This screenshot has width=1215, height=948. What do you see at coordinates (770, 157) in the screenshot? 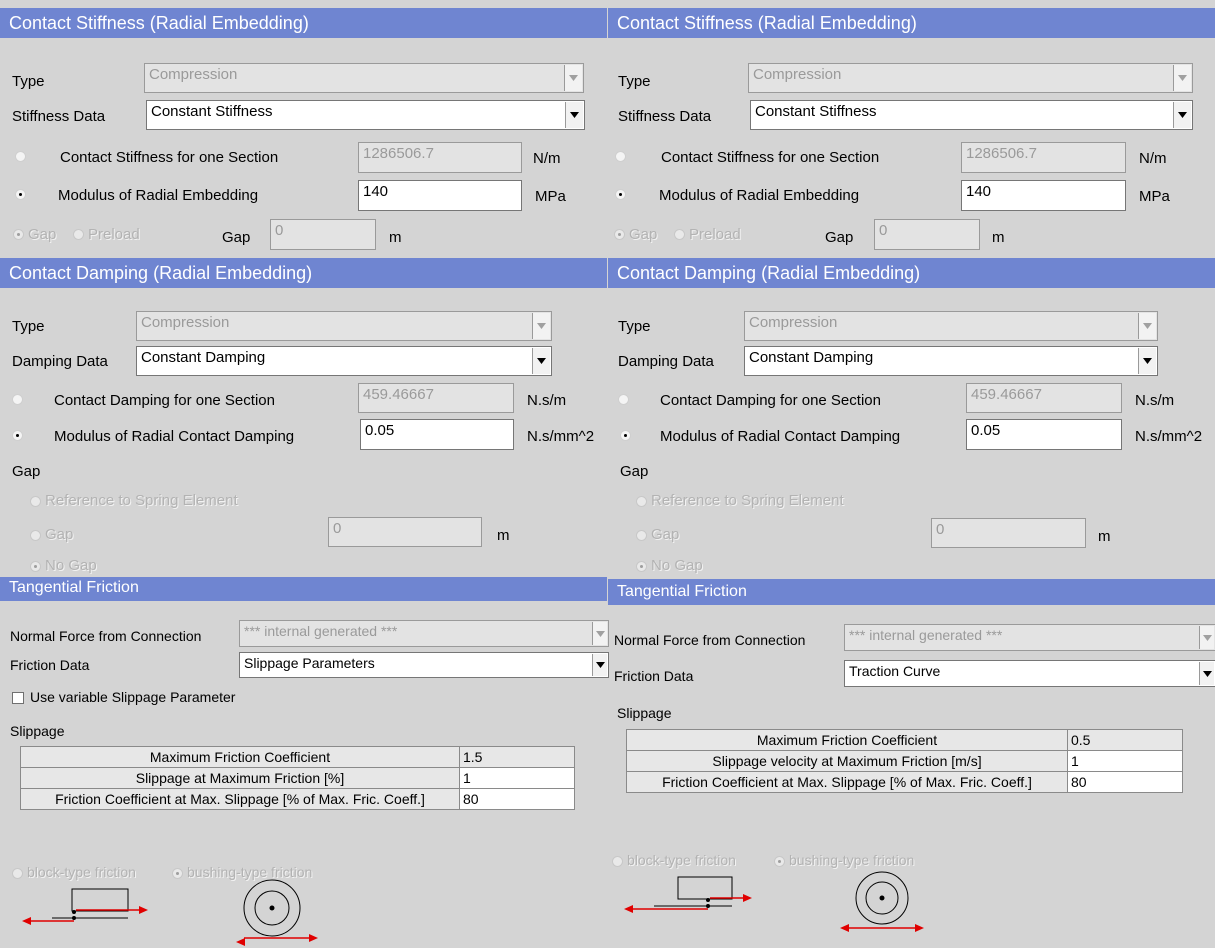
I see `section-stiffness-label: Contact Stiffness for one Section` at bounding box center [770, 157].